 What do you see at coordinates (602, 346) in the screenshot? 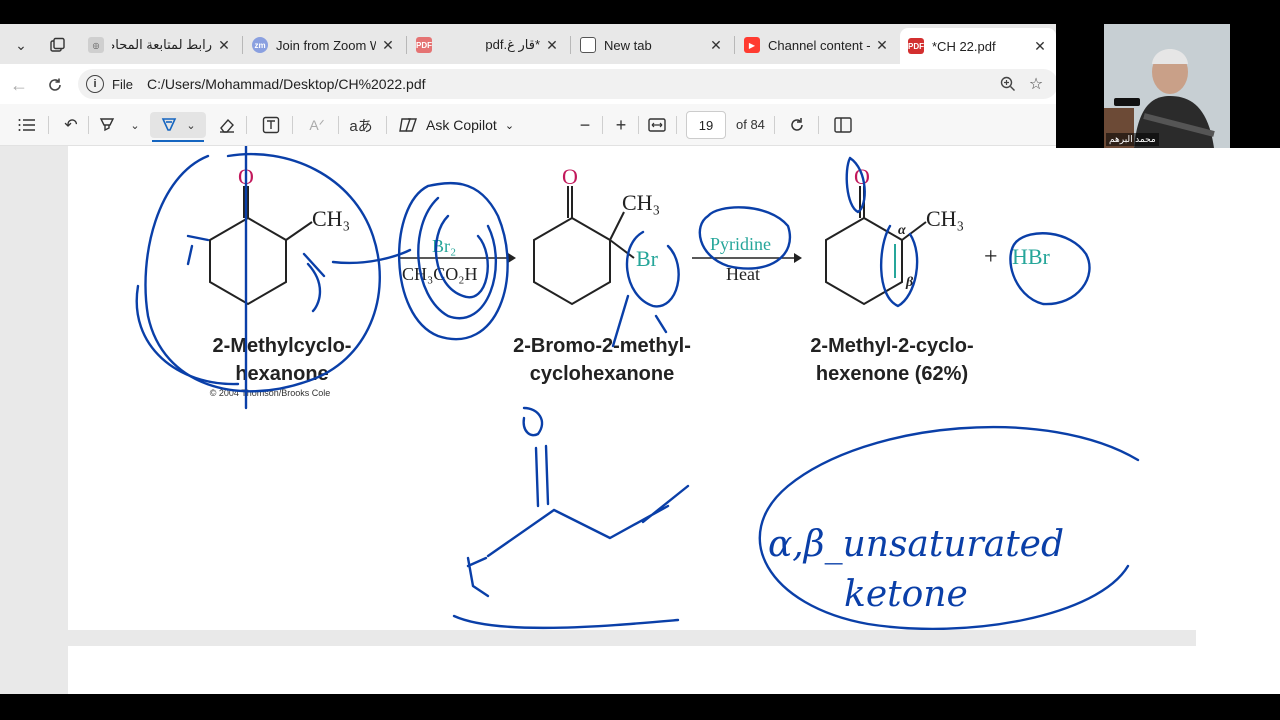
I see `intermediate-name-line1: 2-Bromo-2-methyl-` at bounding box center [602, 346].